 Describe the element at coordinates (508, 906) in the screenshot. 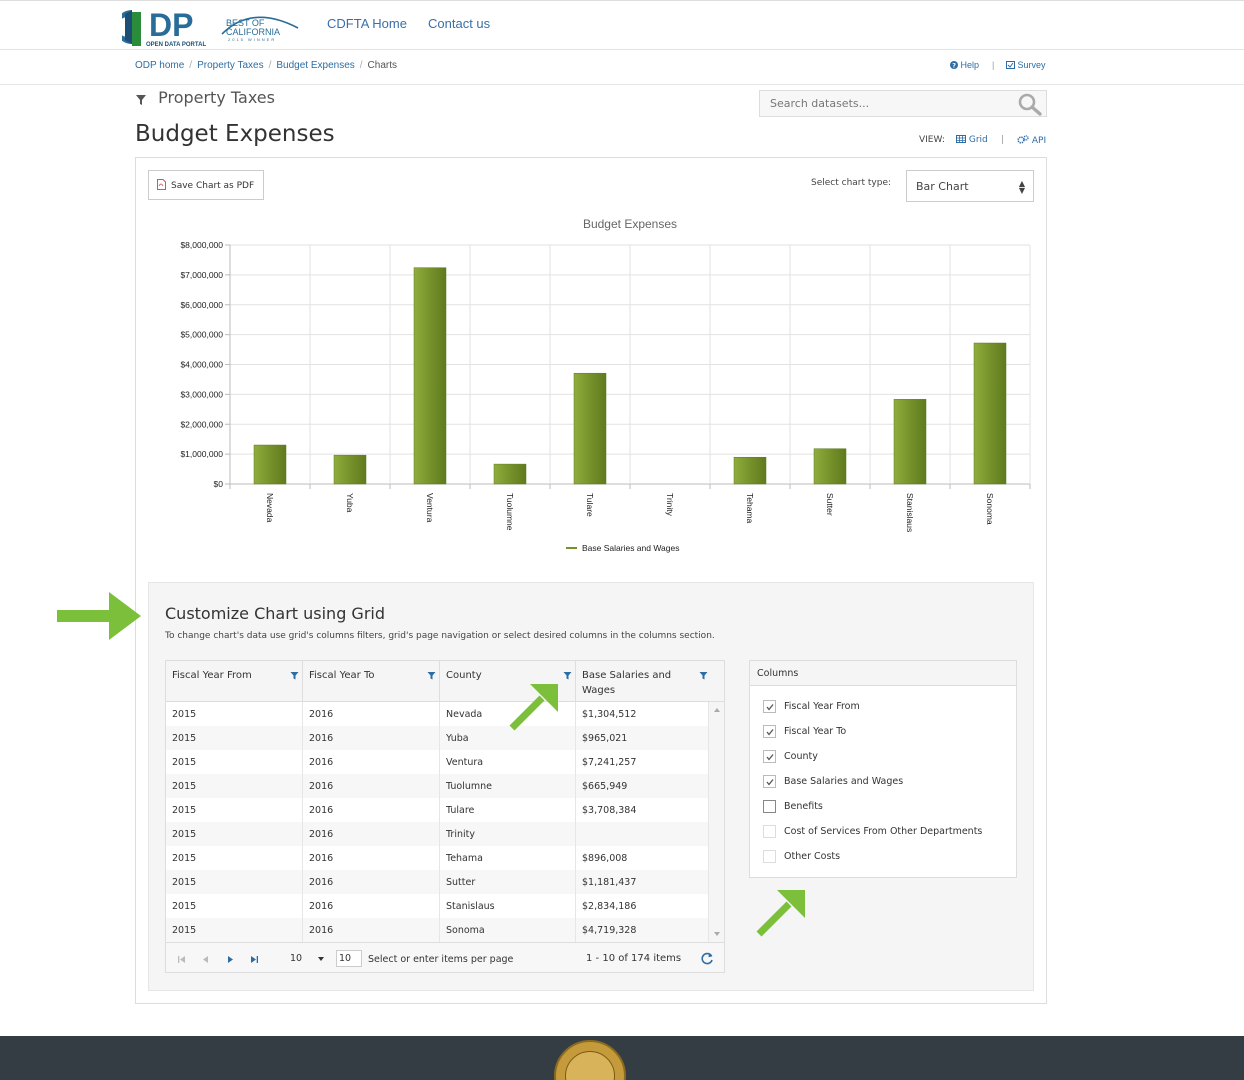

I see `cell-county: Stanislaus` at that location.